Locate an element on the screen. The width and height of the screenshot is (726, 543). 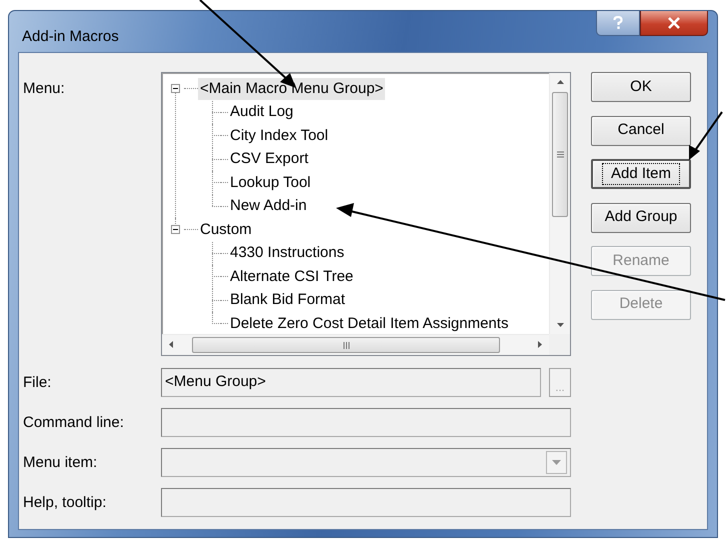
field-label: Menu item: is located at coordinates (60, 463).